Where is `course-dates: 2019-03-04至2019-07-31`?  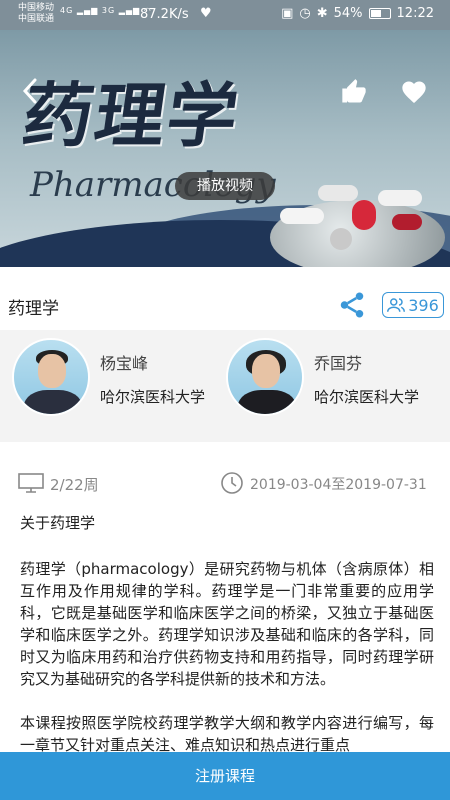 course-dates: 2019-03-04至2019-07-31 is located at coordinates (338, 485).